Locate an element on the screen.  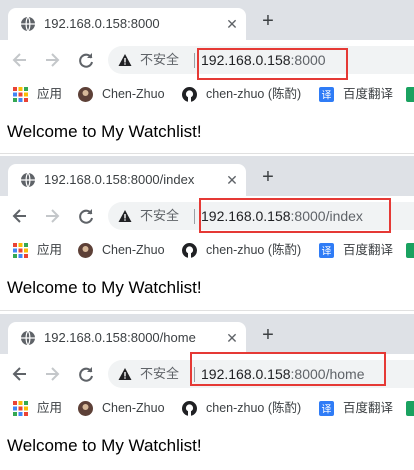
toolbar: 不安全 192.168.0.158:8000 is located at coordinates (207, 60).